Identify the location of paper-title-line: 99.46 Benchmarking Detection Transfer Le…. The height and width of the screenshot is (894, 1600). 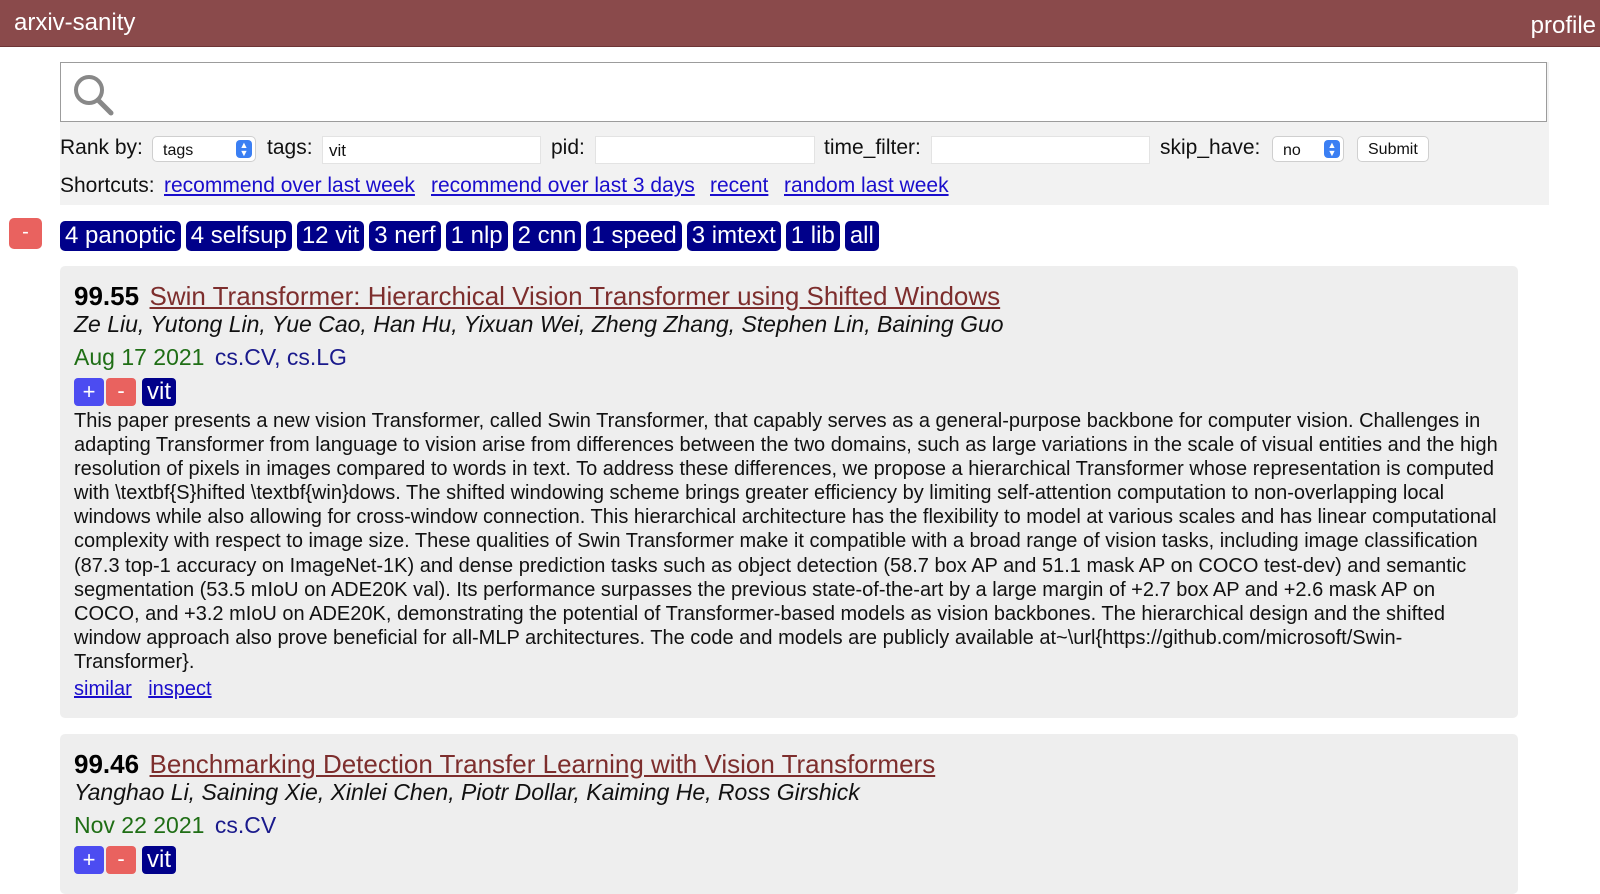
(504, 764).